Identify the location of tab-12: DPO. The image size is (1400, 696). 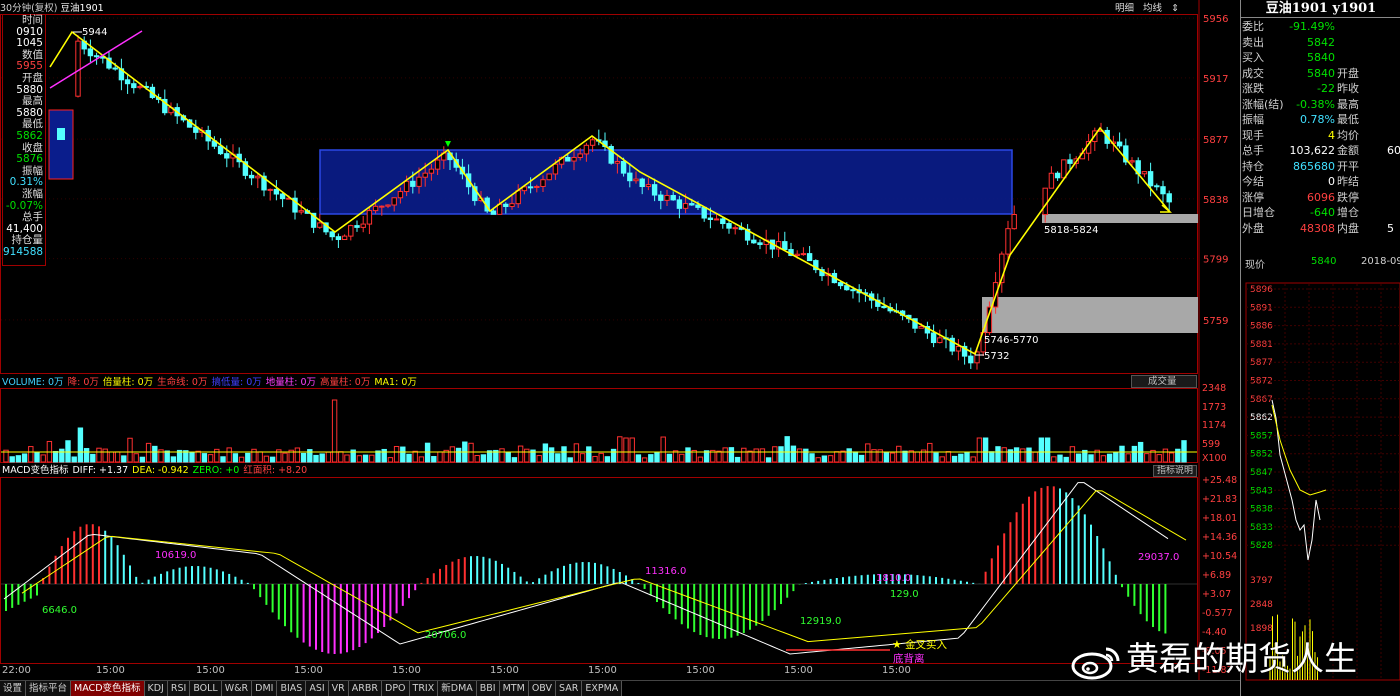
(396, 688).